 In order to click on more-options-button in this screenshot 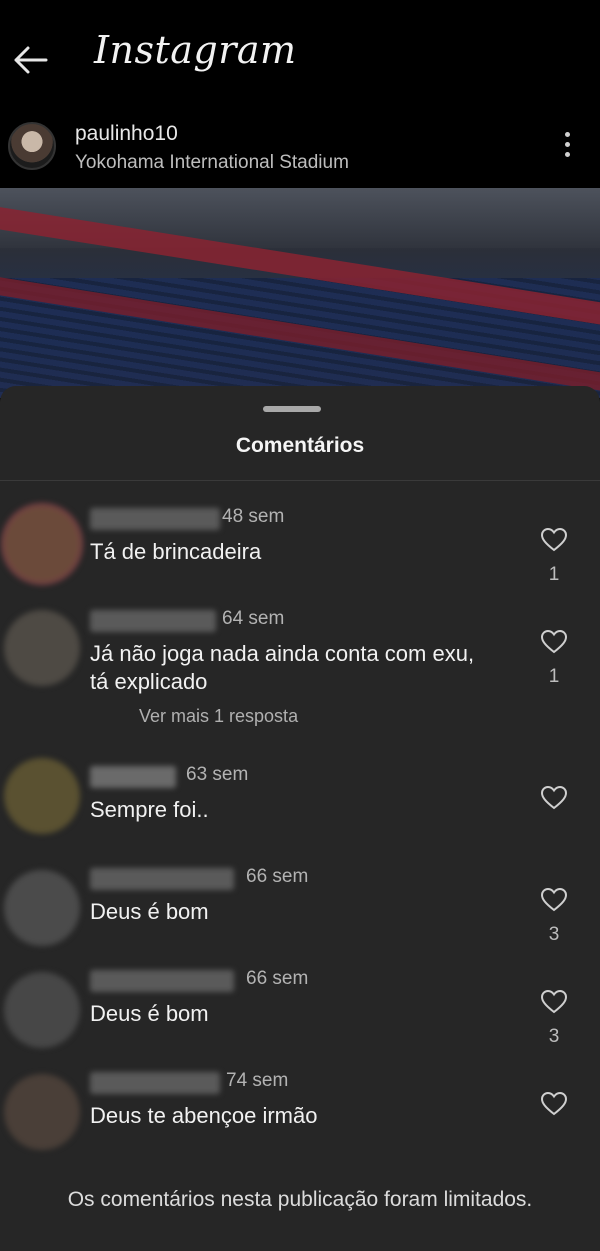, I will do `click(567, 147)`.